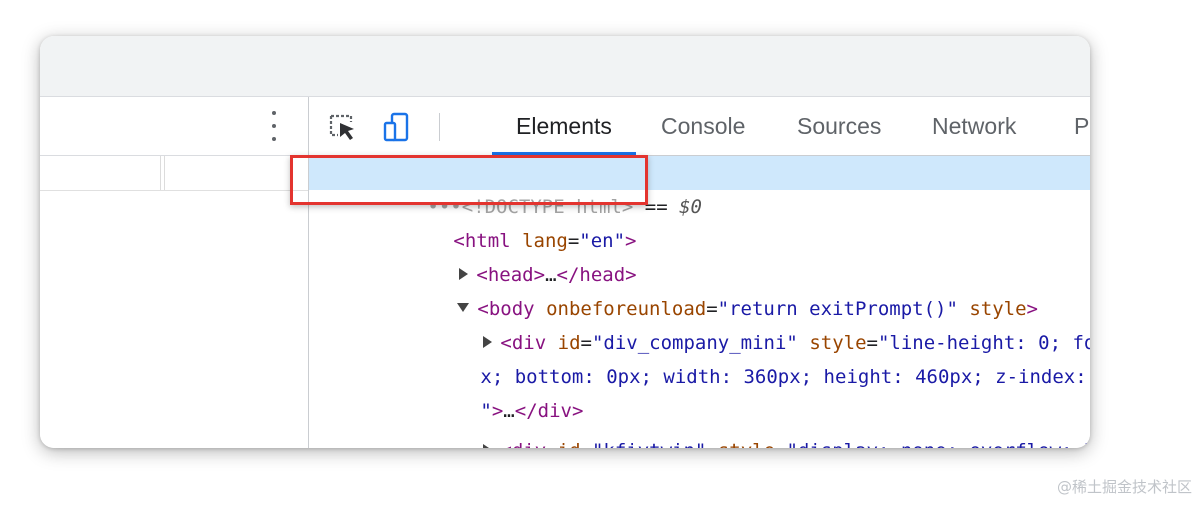  I want to click on tab-label: Perfo, so click(1082, 126).